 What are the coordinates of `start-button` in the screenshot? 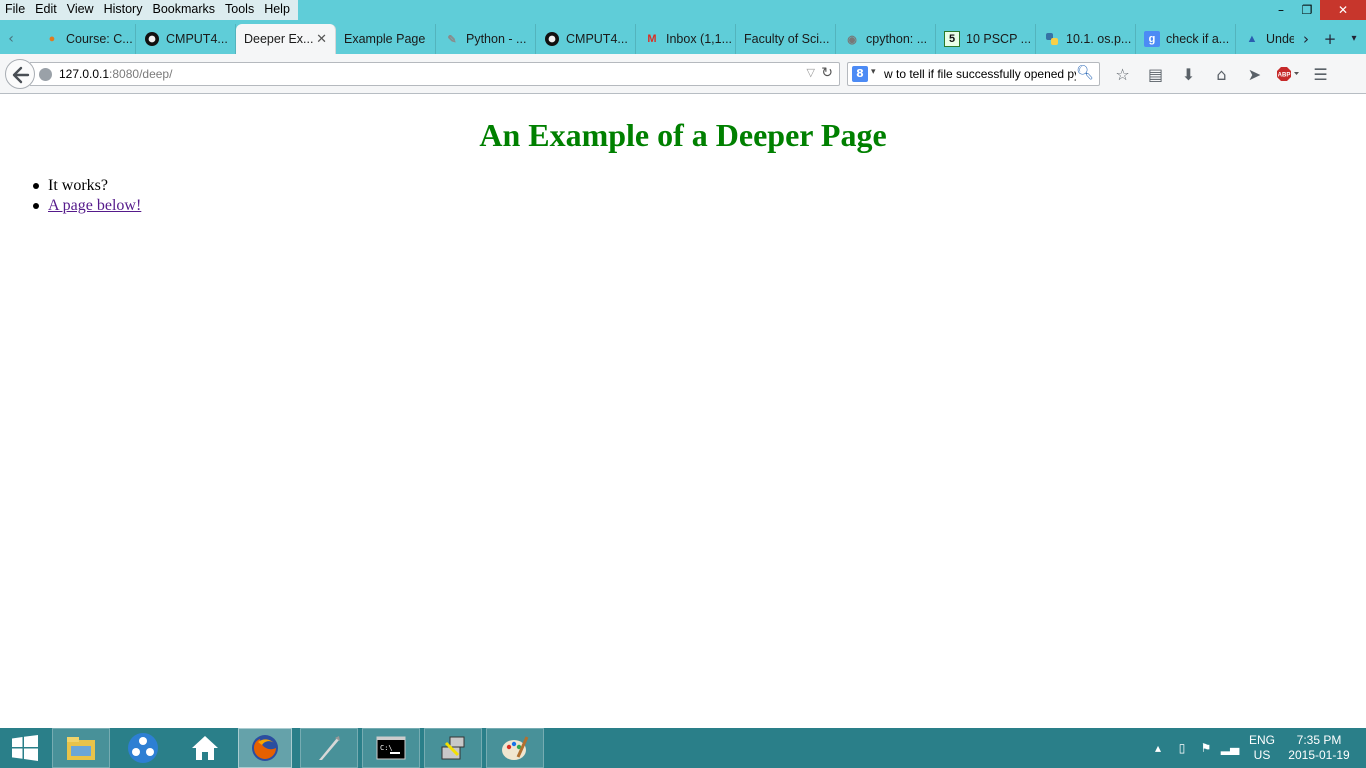 It's located at (25, 748).